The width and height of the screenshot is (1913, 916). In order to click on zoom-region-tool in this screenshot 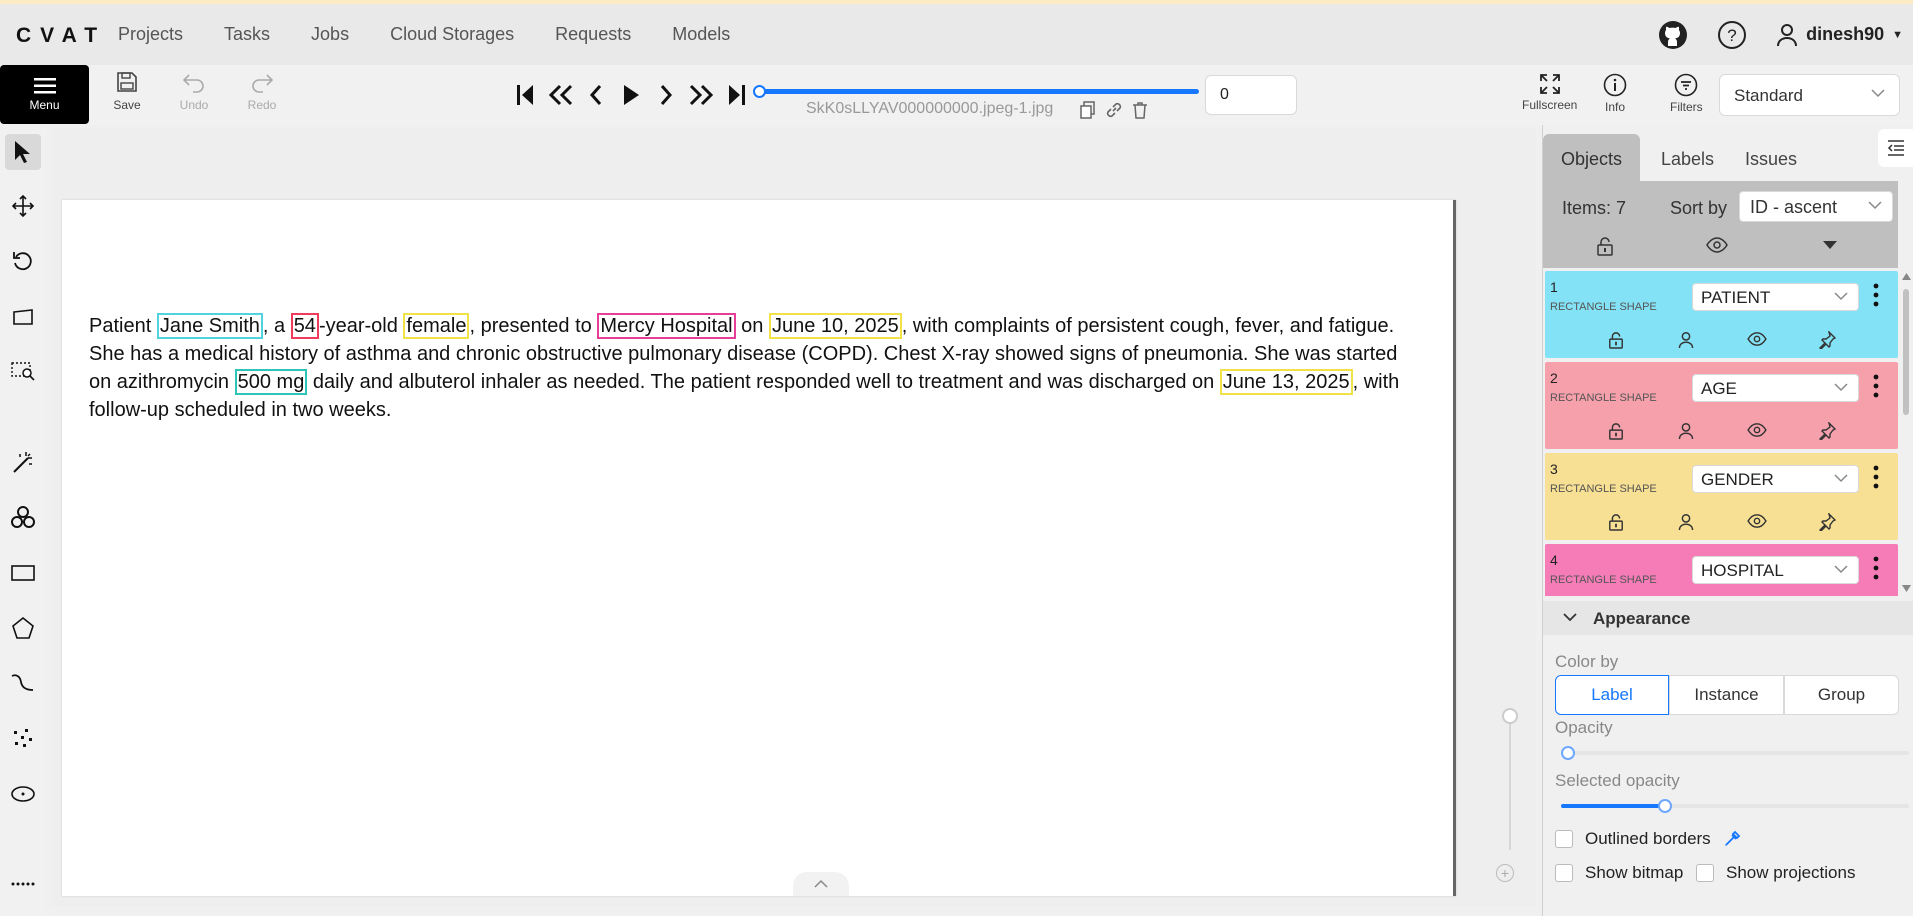, I will do `click(23, 371)`.